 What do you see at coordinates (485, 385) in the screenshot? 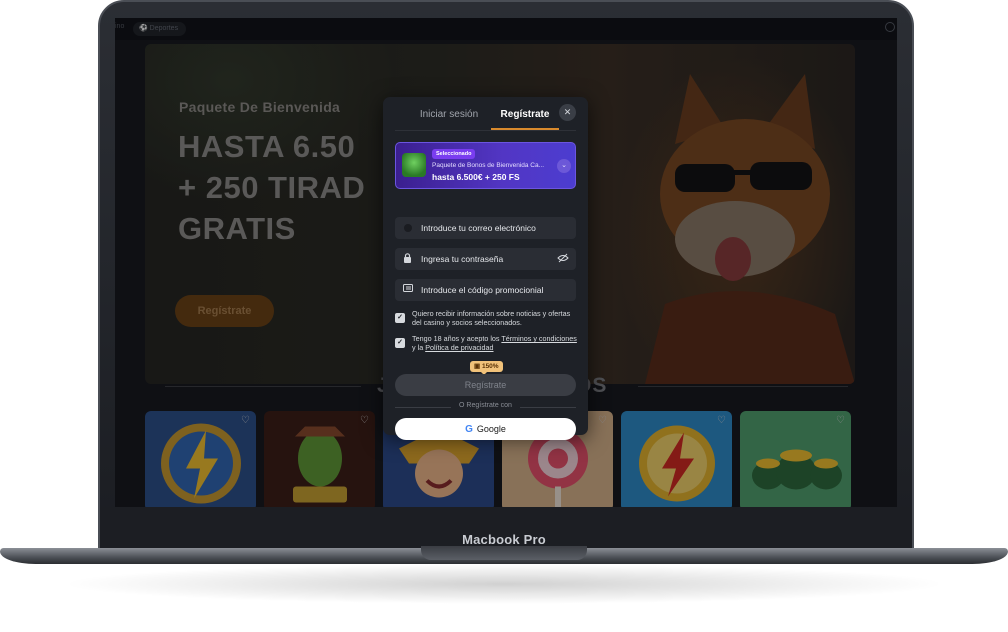
I see `register-submit-button: Regístrate` at bounding box center [485, 385].